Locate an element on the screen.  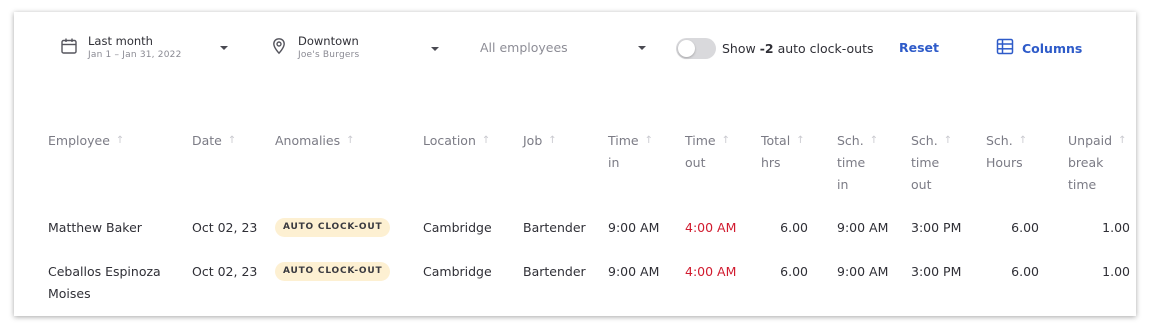
location-subtitle: Joe's Burgers is located at coordinates (329, 55).